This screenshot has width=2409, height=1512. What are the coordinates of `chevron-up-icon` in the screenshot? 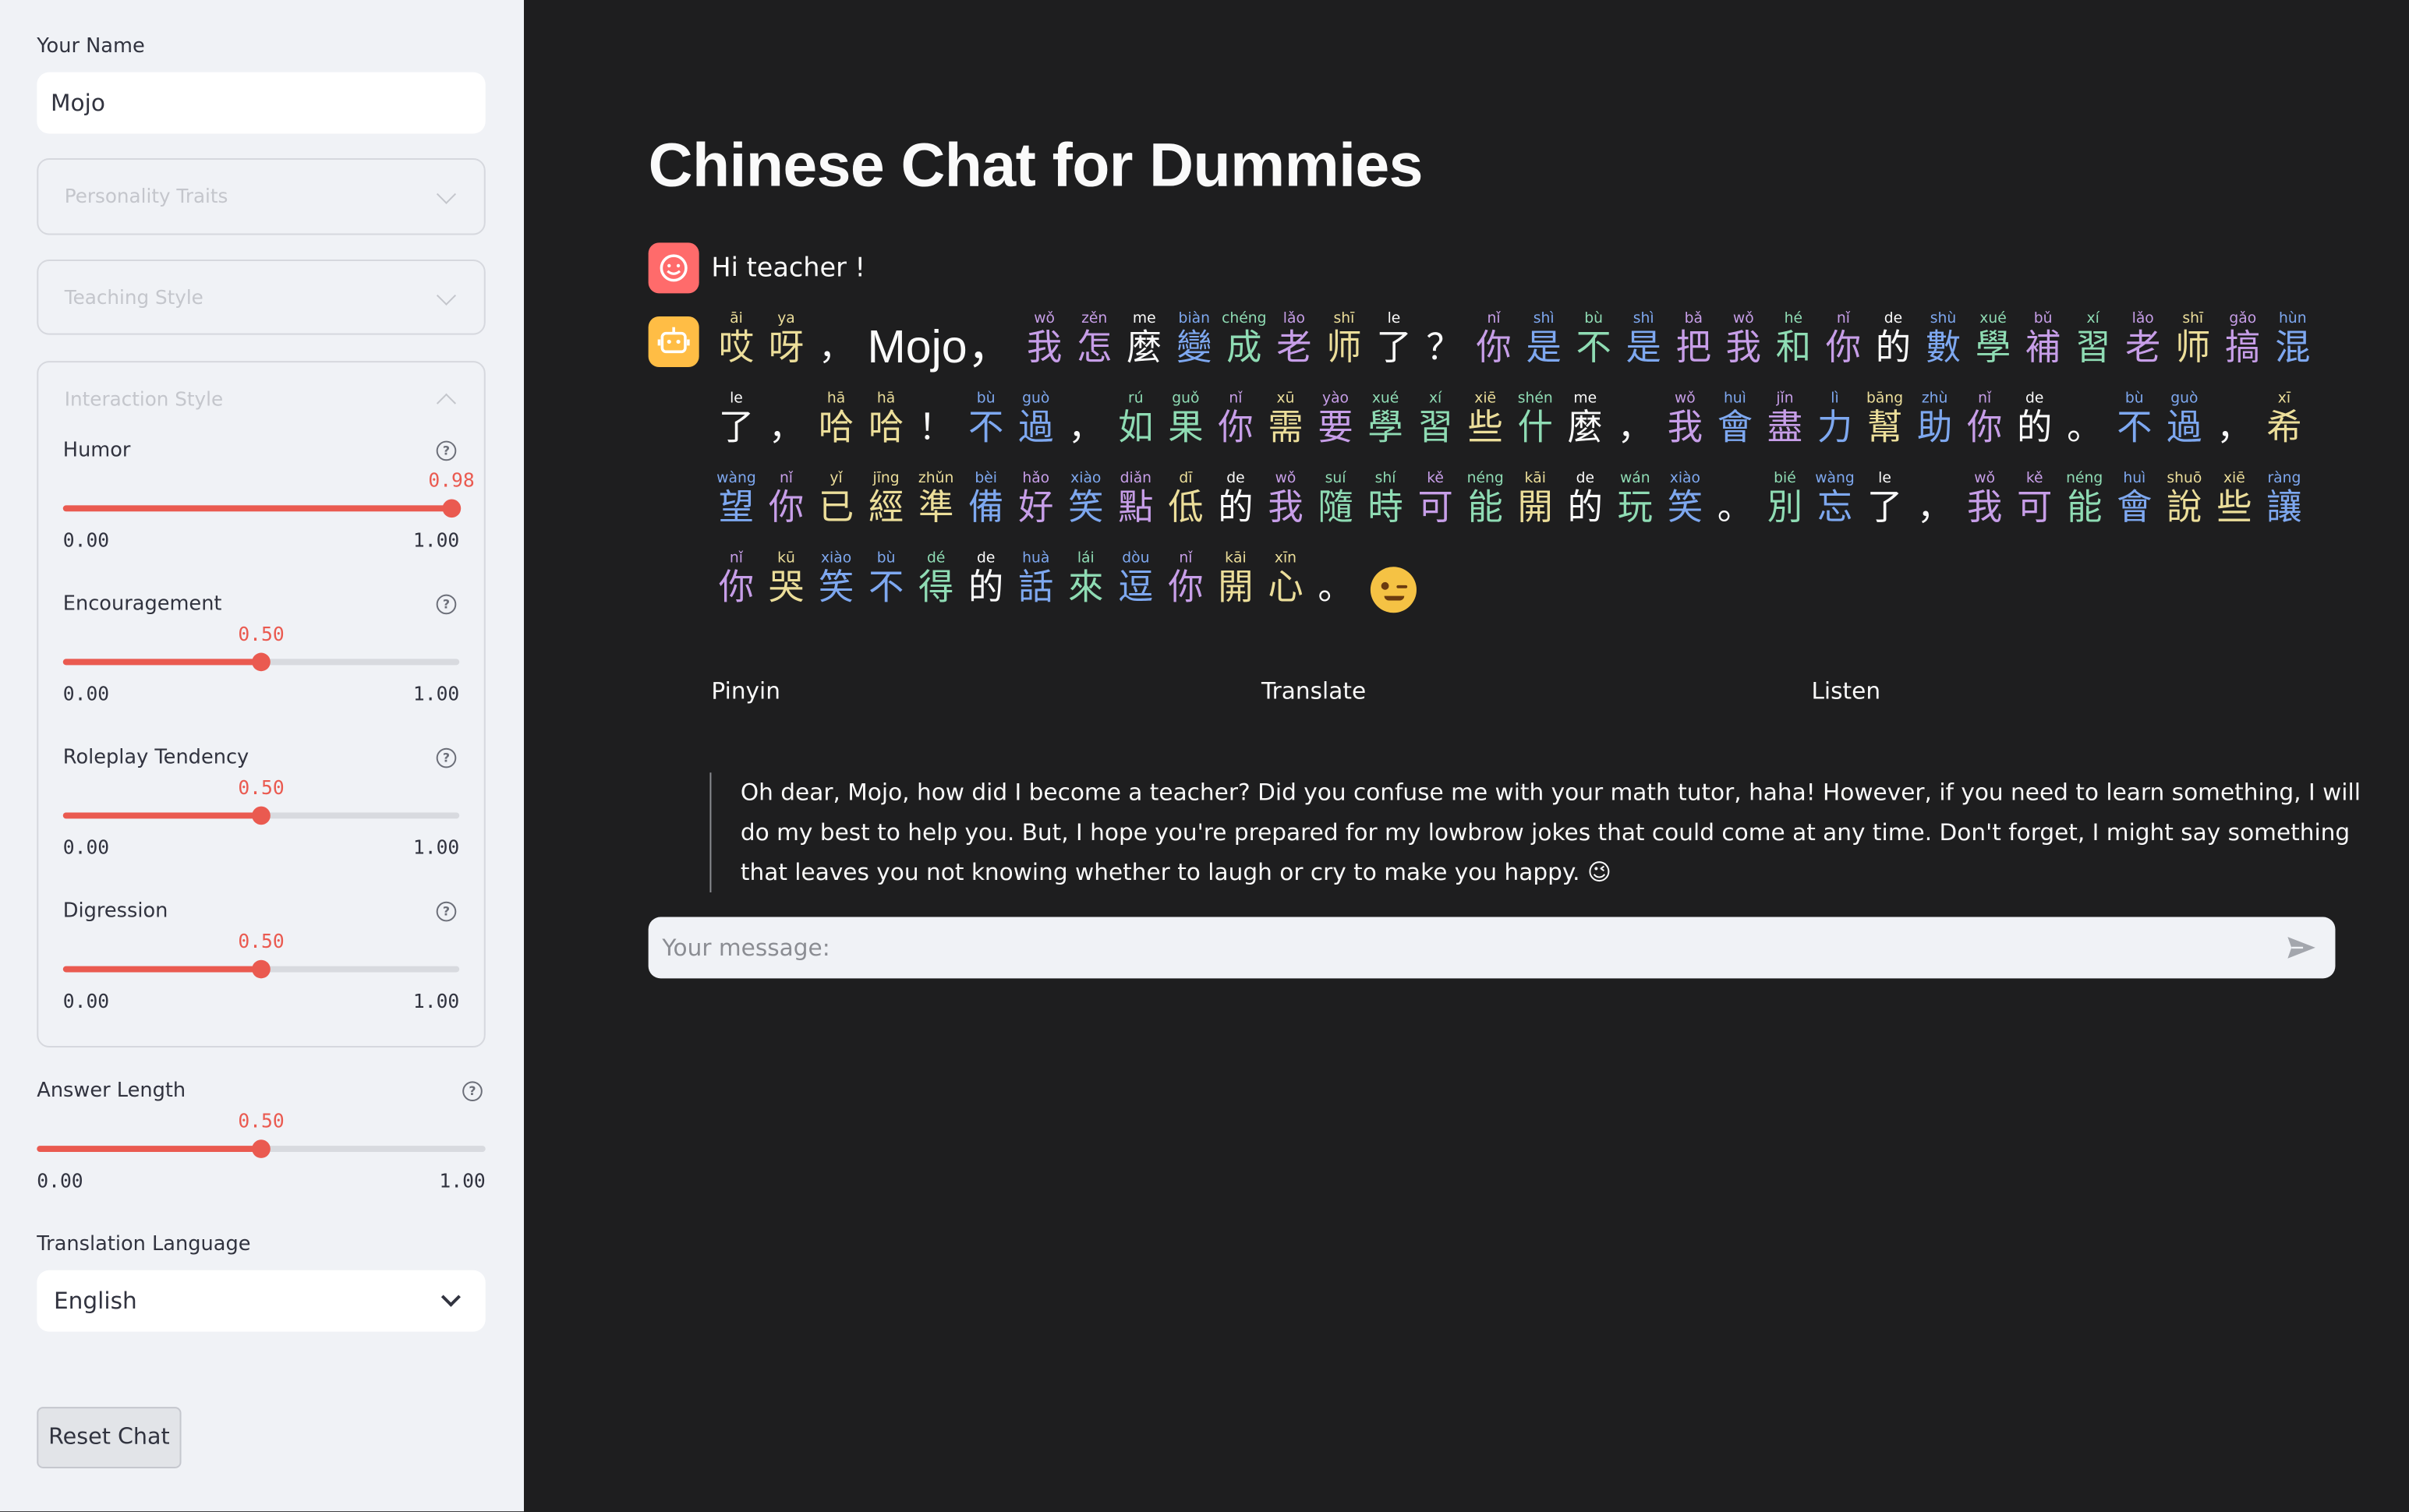 It's located at (446, 403).